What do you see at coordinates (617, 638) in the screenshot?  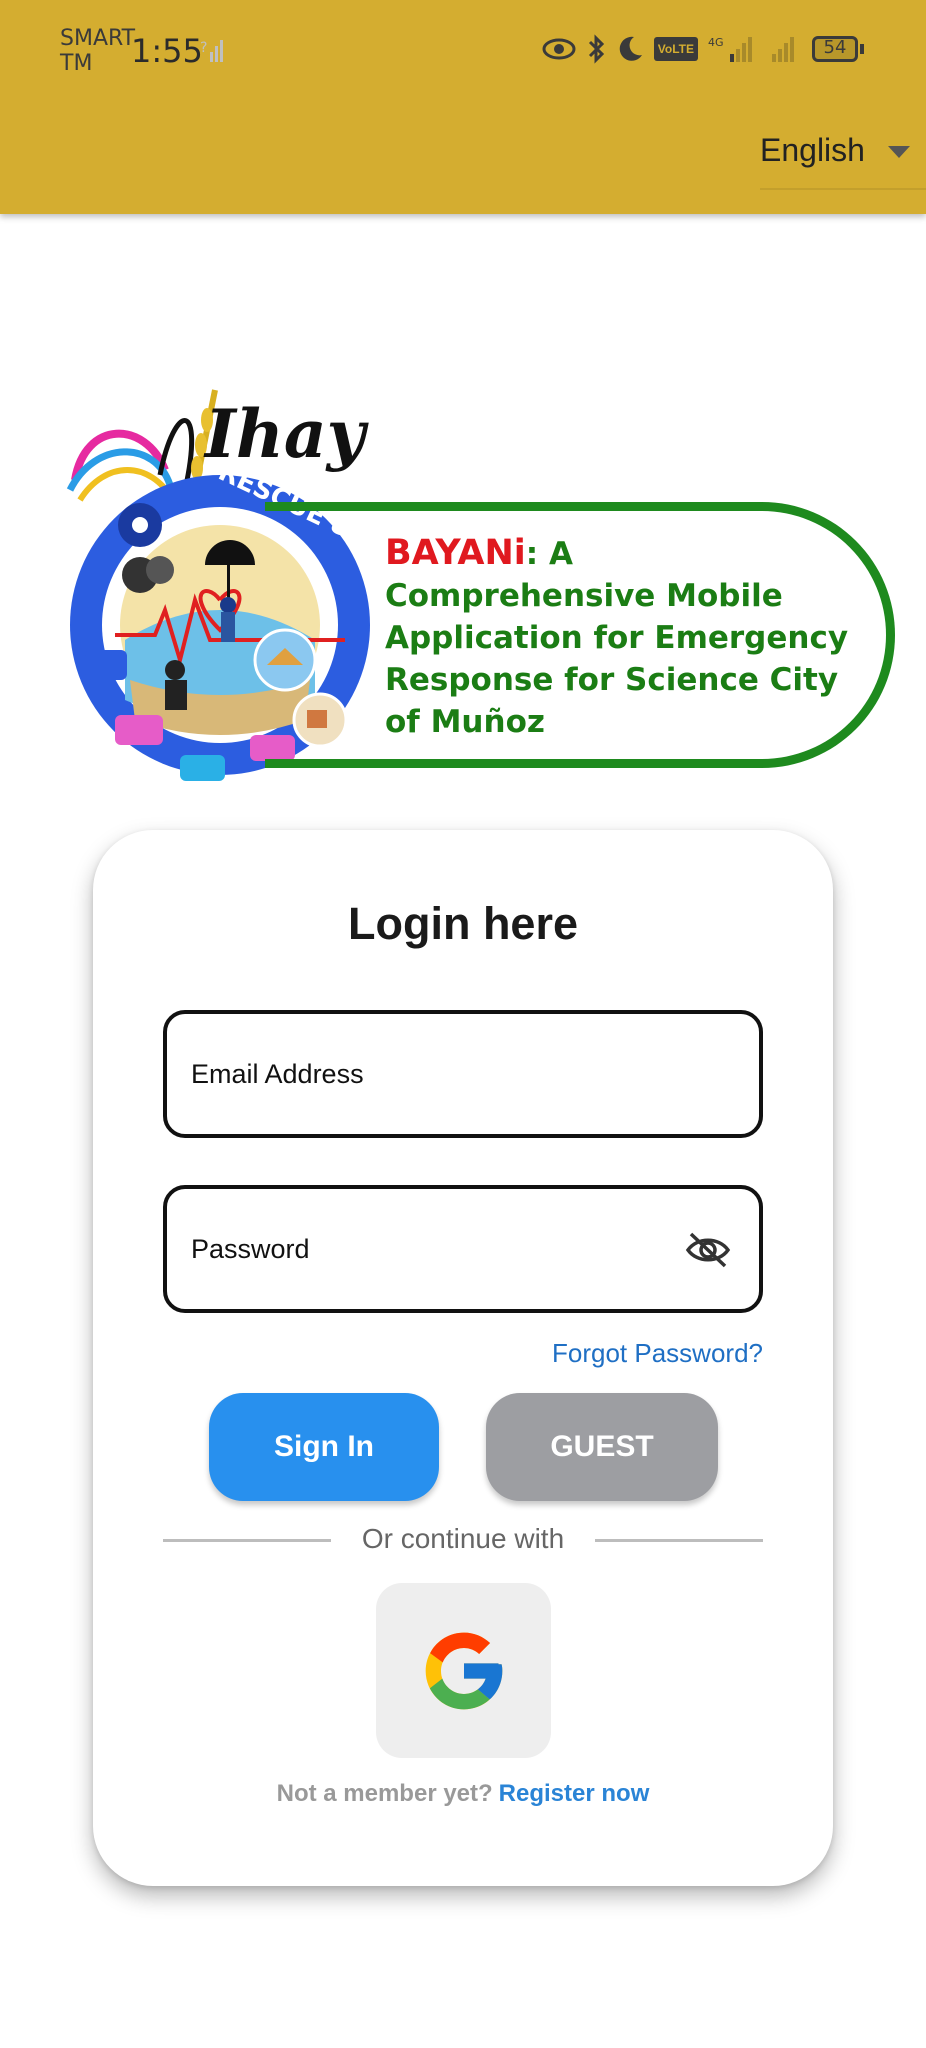 I see `banner-line-3: Application for Emergency` at bounding box center [617, 638].